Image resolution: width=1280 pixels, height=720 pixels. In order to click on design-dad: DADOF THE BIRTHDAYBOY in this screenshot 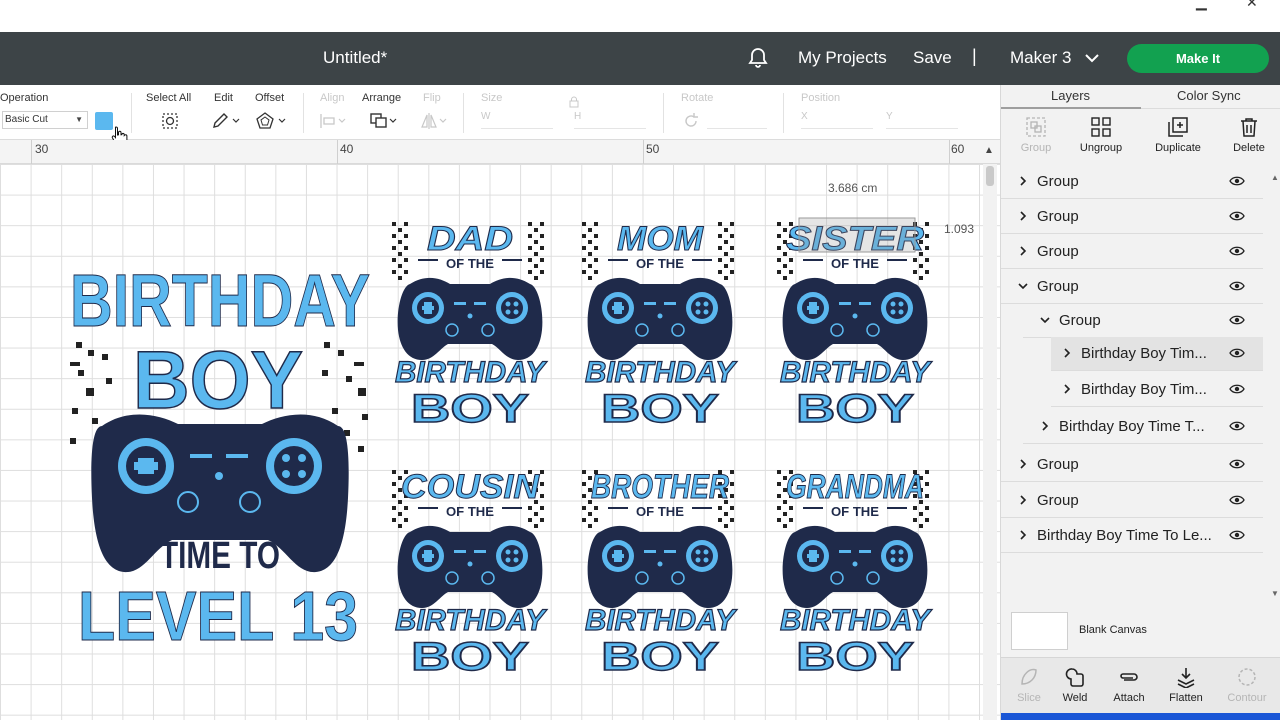, I will do `click(470, 319)`.